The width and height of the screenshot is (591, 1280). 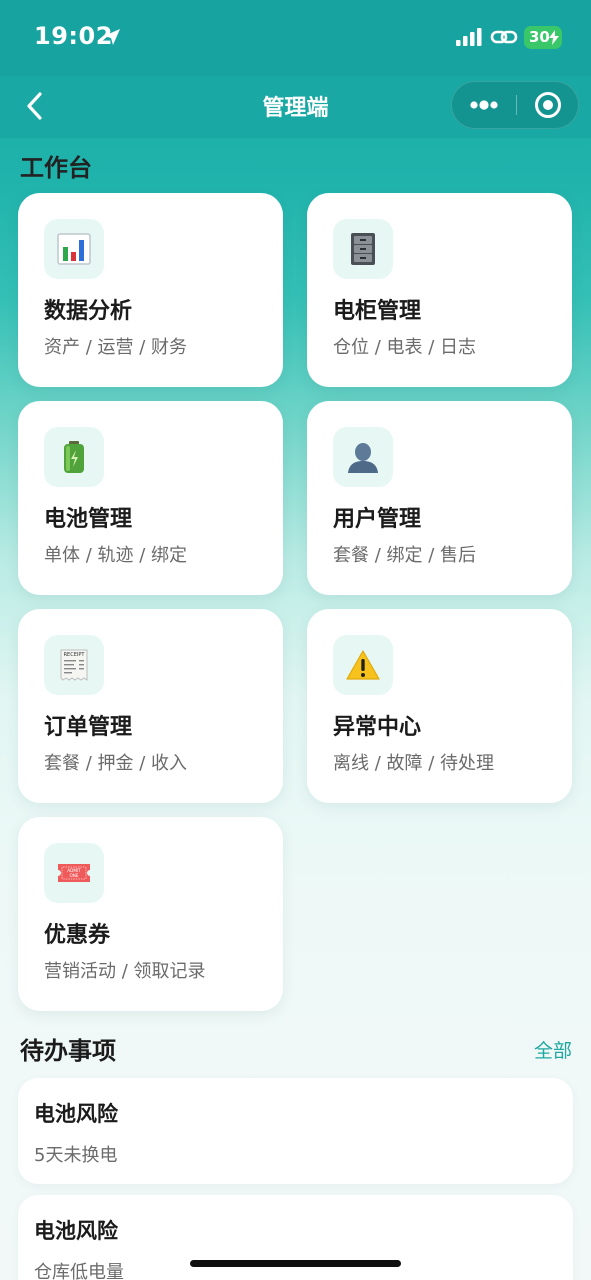 What do you see at coordinates (150, 914) in the screenshot?
I see `card-coupons: ADMIT ONE 优惠券 营销活动 / 领取记录` at bounding box center [150, 914].